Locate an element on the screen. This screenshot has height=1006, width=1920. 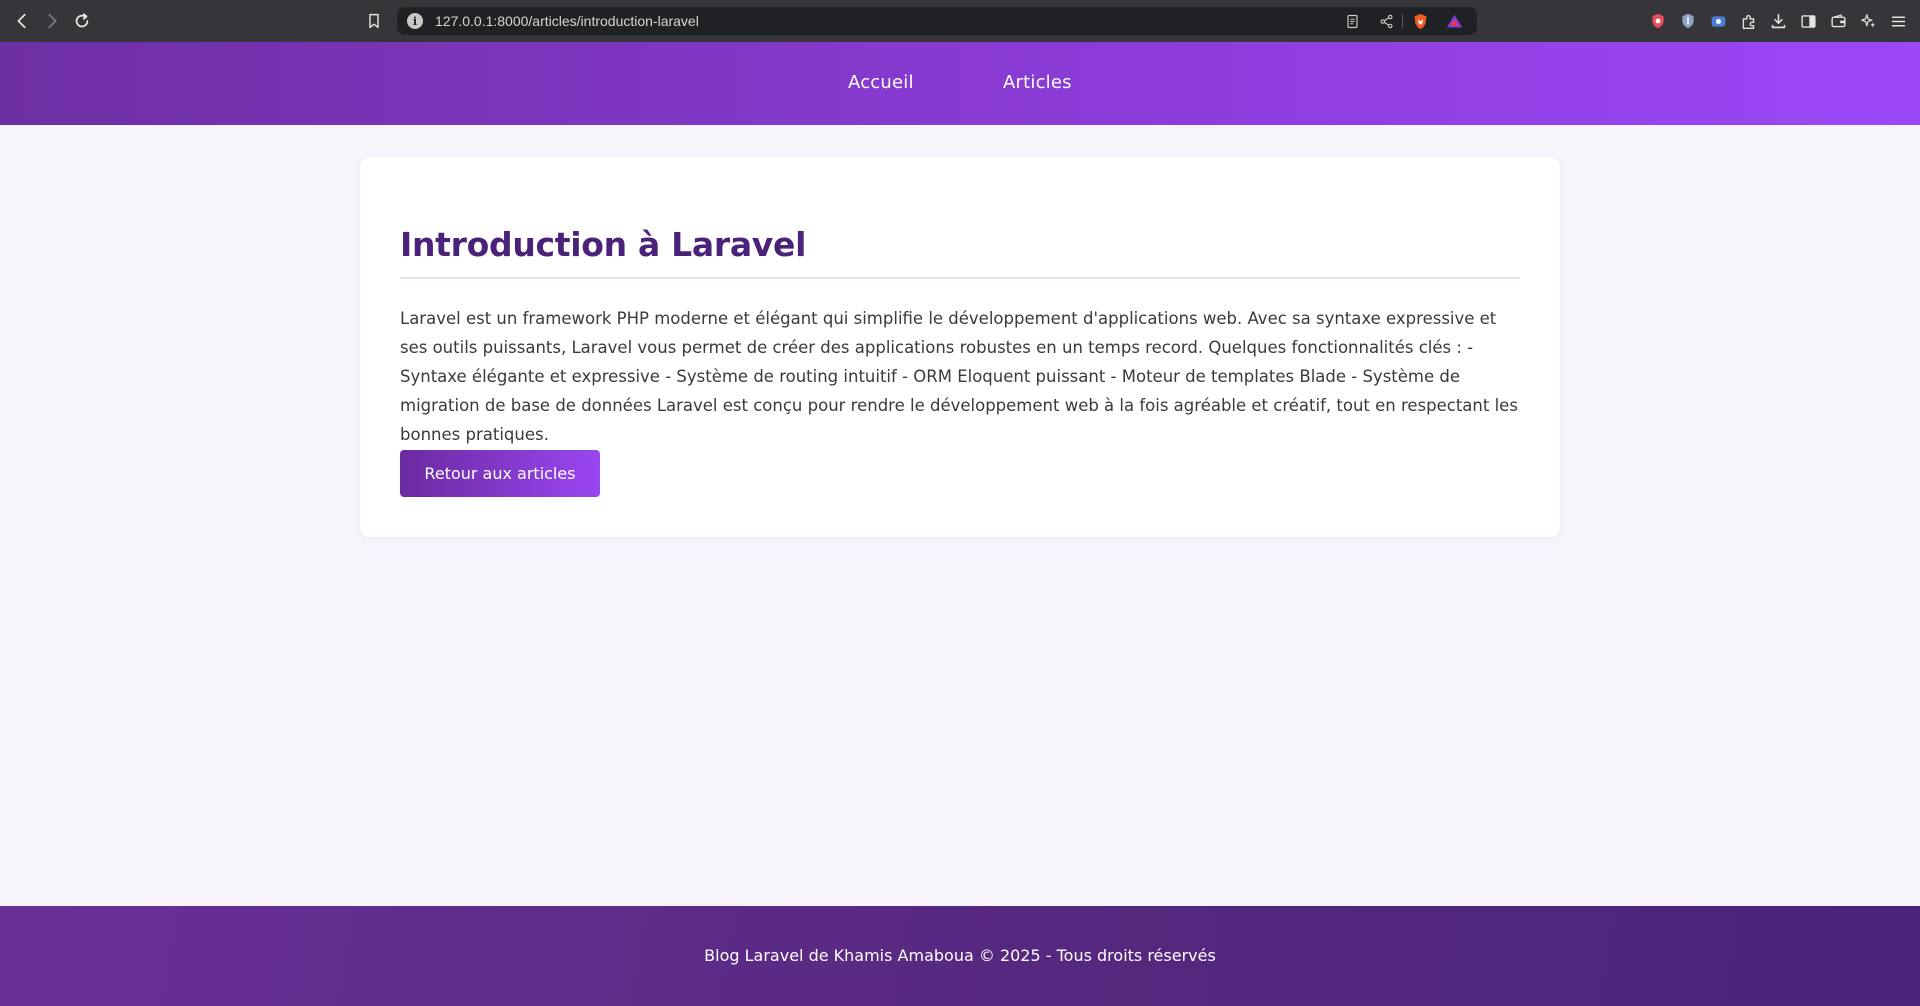
share-icon is located at coordinates (1386, 21).